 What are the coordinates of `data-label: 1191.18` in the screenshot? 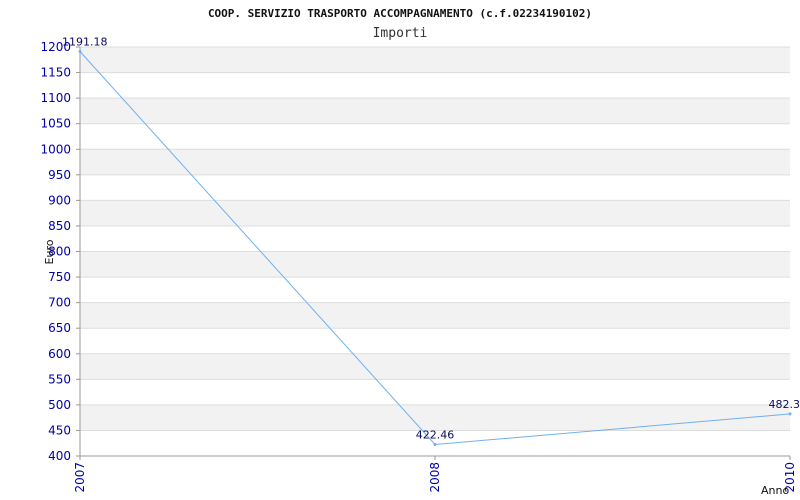 It's located at (85, 42).